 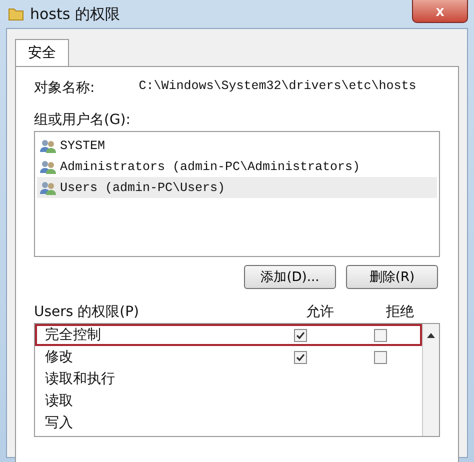 What do you see at coordinates (237, 145) in the screenshot?
I see `user-list-item: SYSTEM` at bounding box center [237, 145].